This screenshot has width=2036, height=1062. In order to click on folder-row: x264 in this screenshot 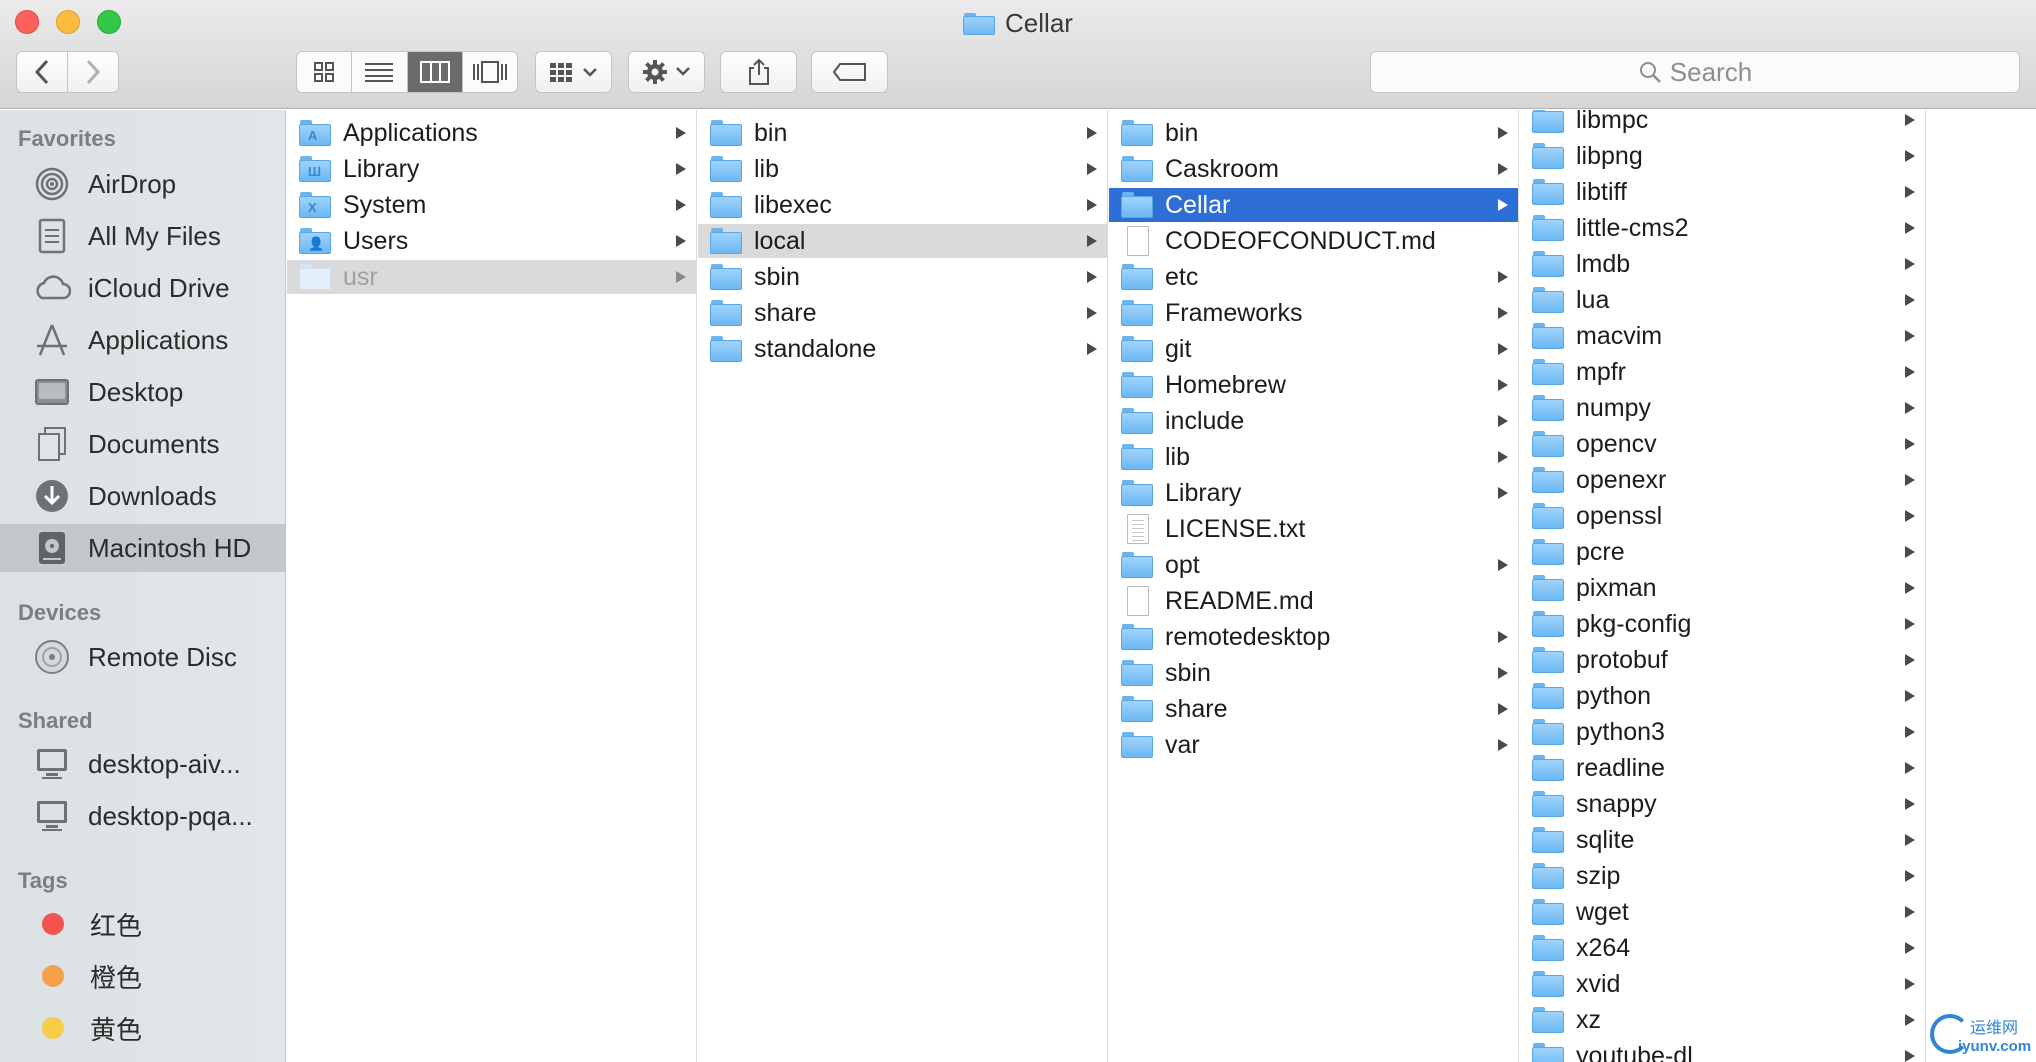, I will do `click(1722, 948)`.